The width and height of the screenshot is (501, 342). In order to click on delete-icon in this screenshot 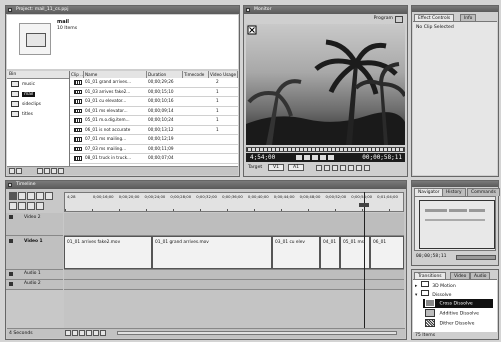, I will do `click(61, 171)`.